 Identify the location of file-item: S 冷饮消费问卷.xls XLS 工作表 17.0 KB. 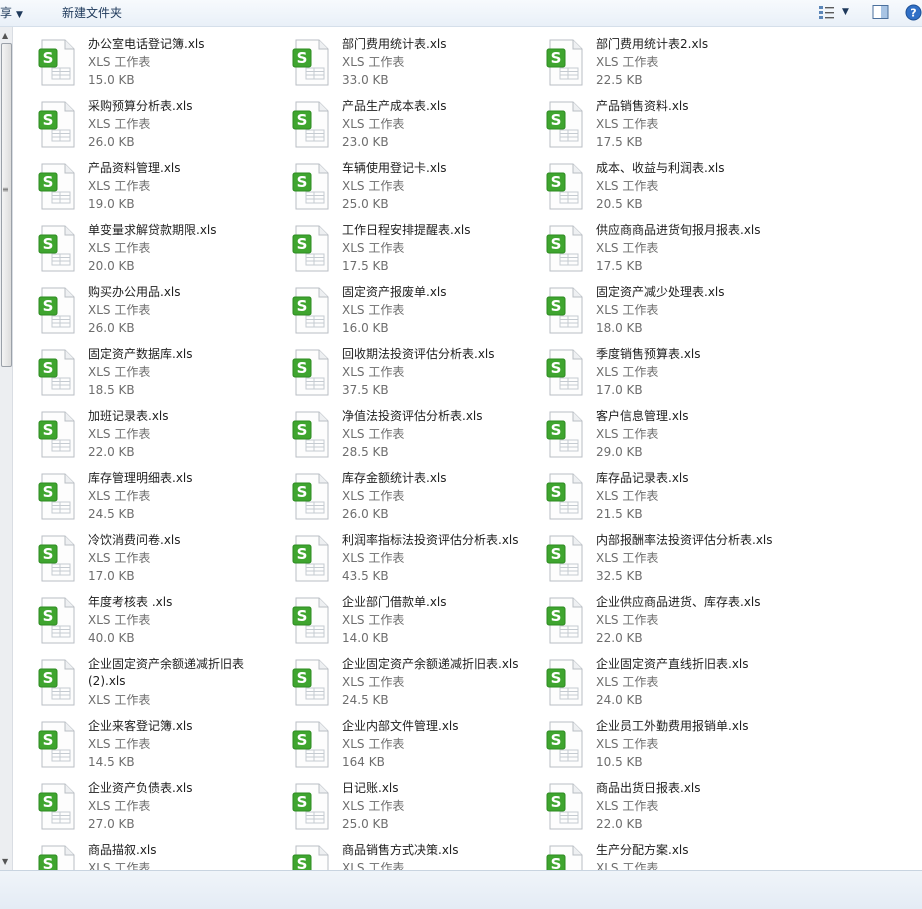
(155, 562).